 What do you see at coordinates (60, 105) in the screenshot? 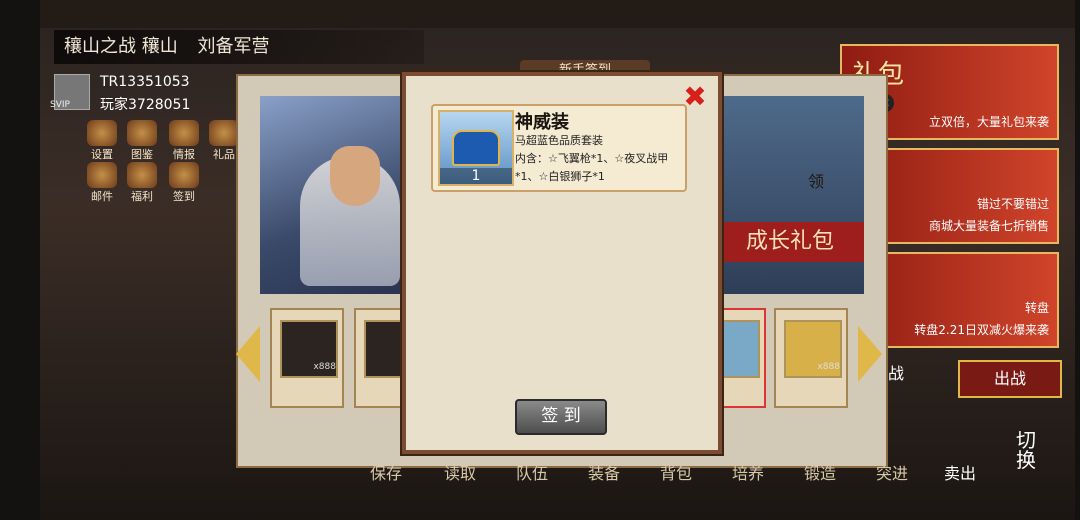
I see `vip-badge: SVIP` at bounding box center [60, 105].